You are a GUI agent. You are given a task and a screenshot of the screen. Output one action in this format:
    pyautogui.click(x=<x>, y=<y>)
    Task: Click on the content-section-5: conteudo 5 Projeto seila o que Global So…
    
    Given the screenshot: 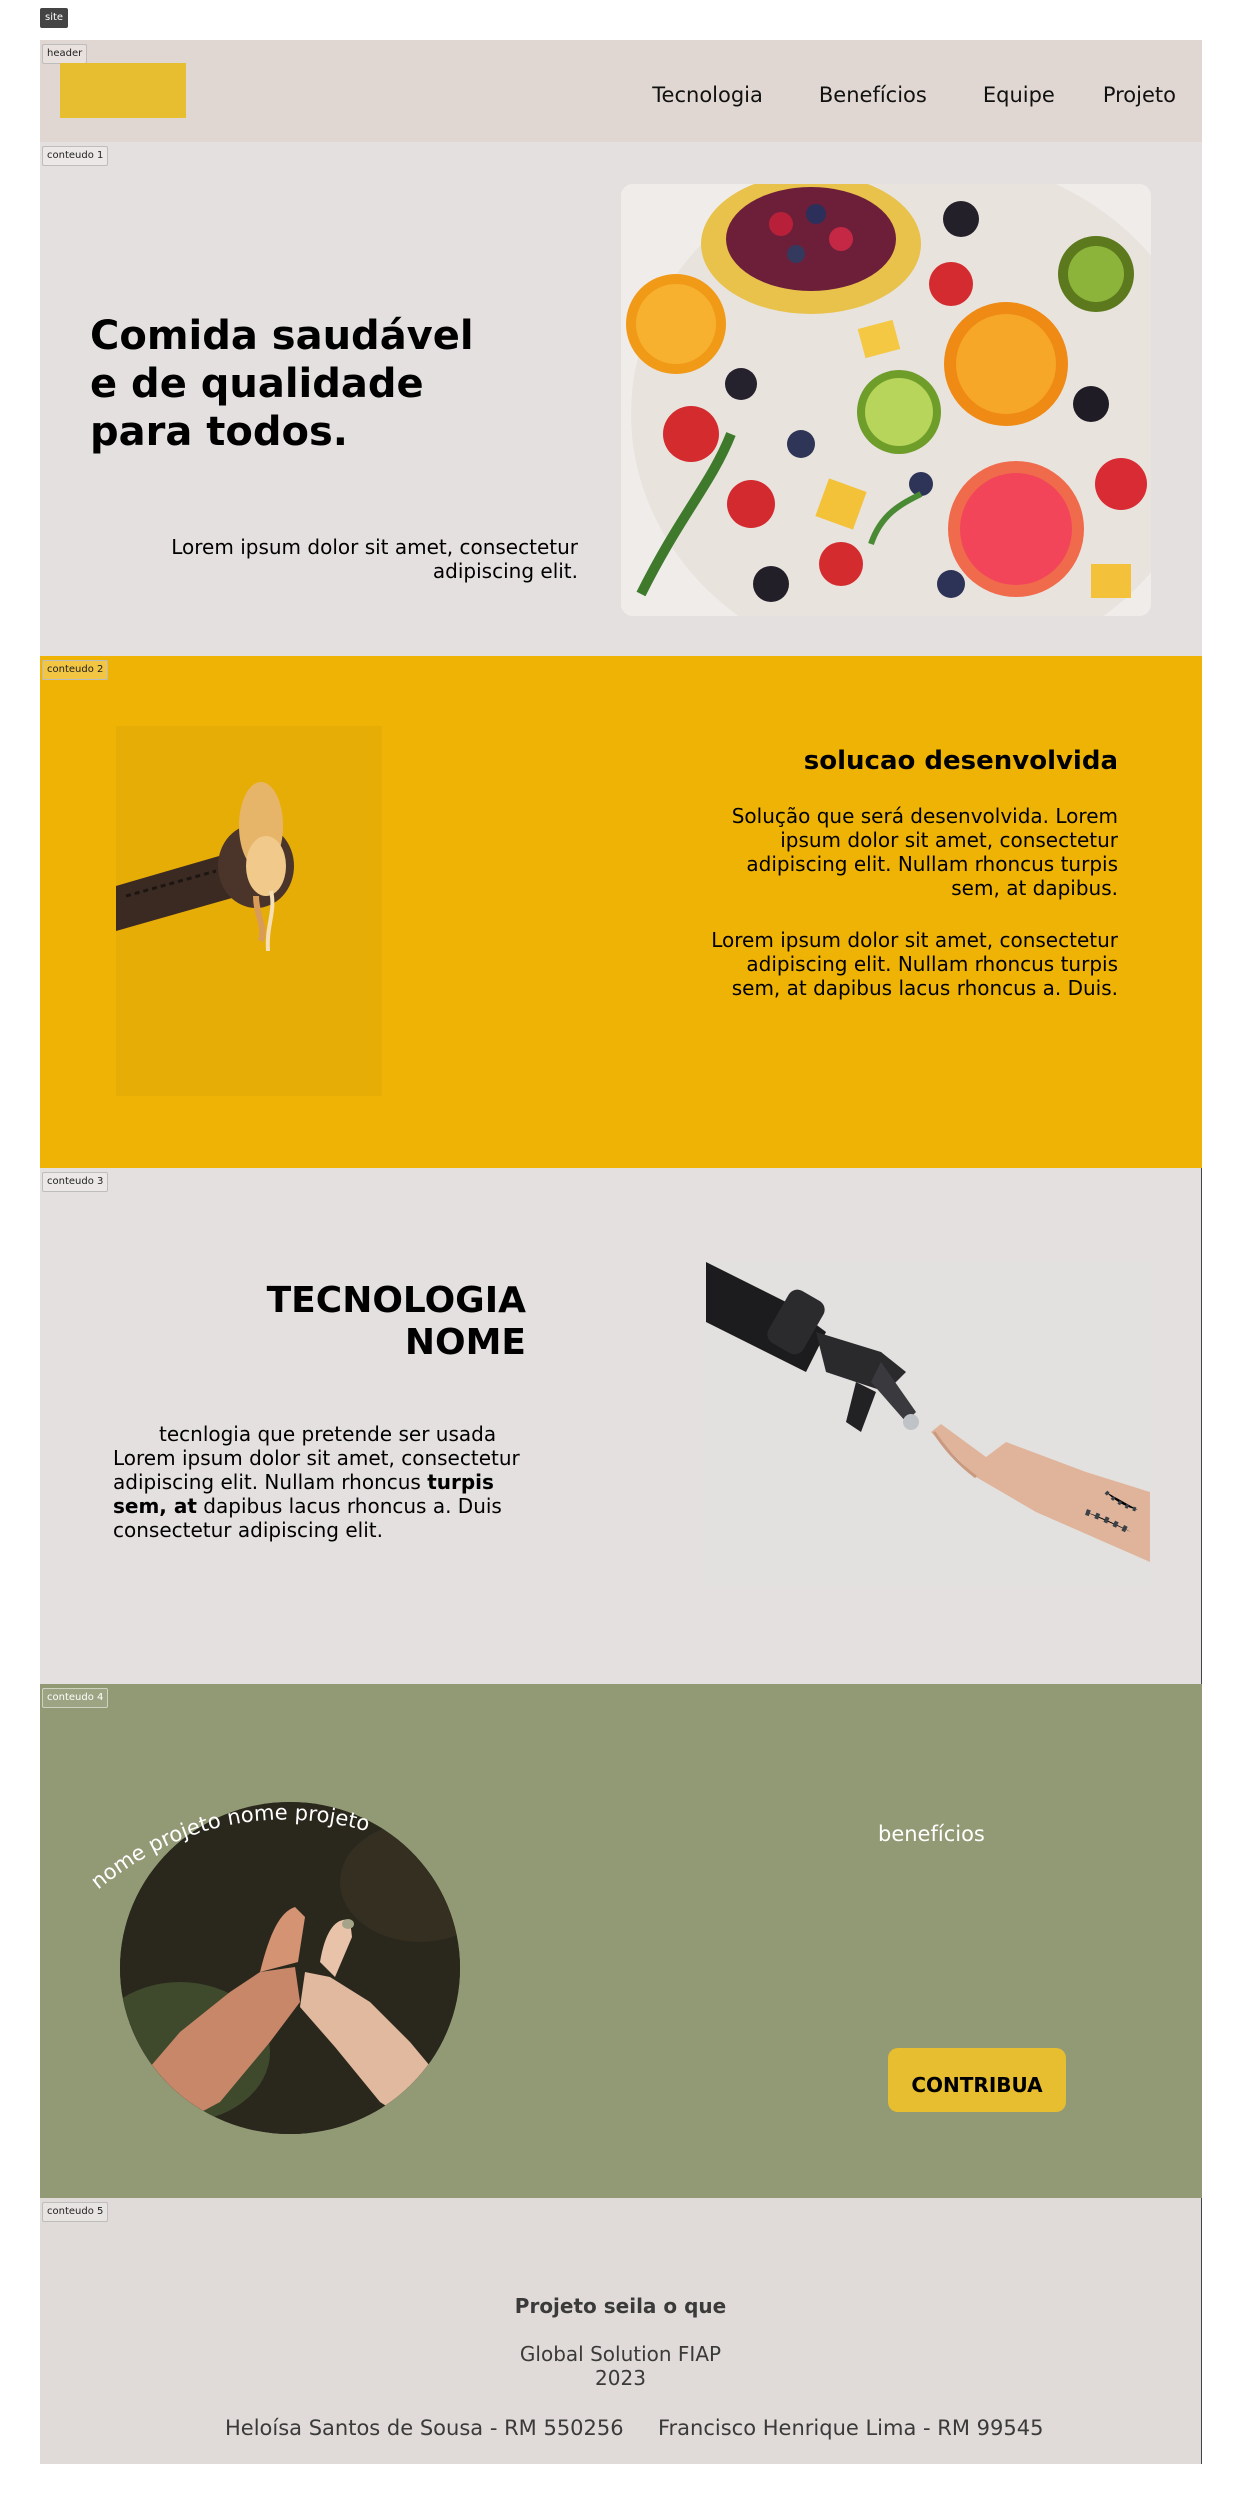 What is the action you would take?
    pyautogui.click(x=621, y=2331)
    